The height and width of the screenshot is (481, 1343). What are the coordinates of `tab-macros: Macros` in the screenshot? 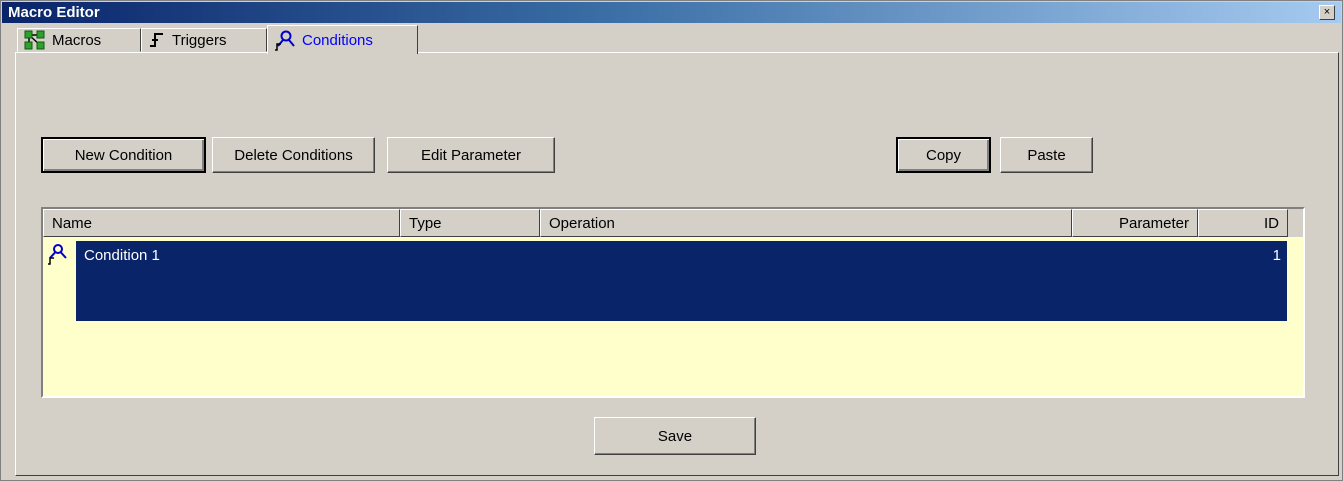 It's located at (79, 40).